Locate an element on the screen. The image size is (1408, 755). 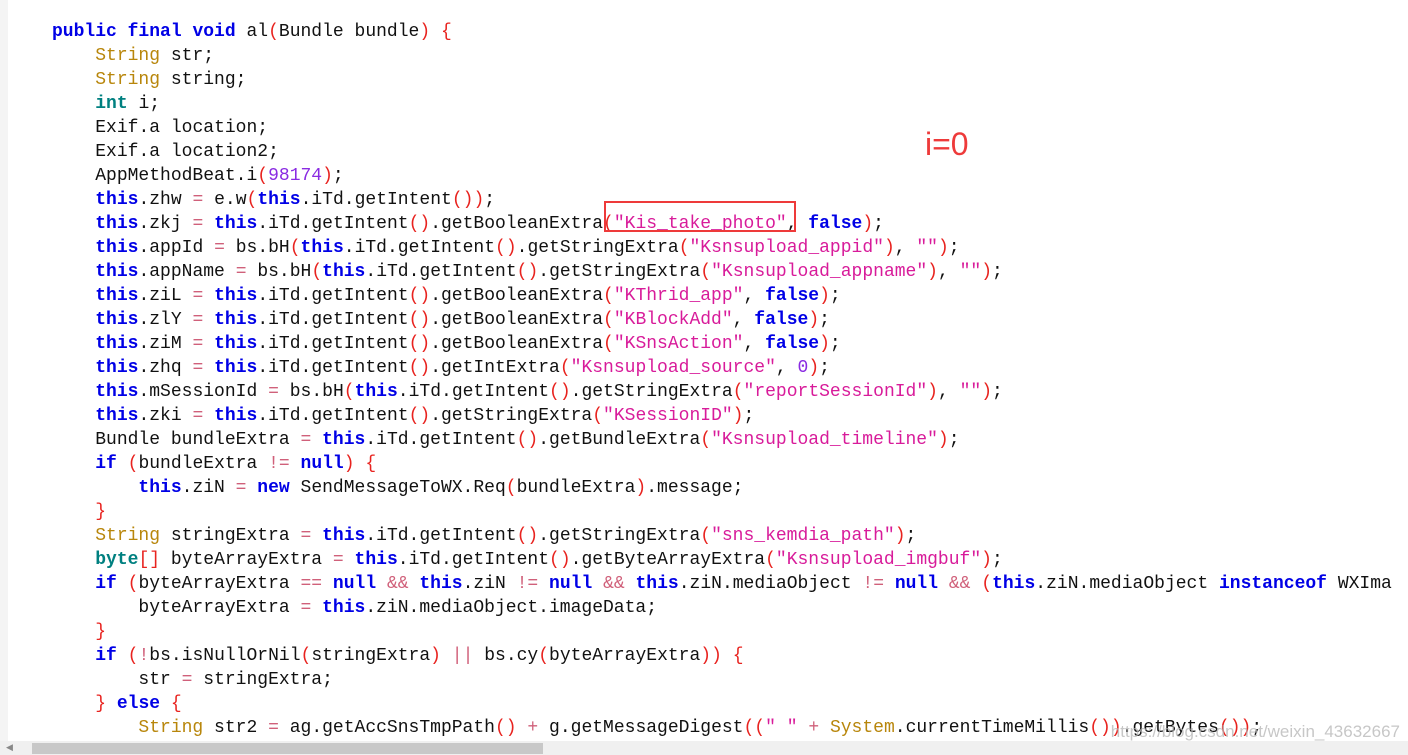
identifier: e is located at coordinates (219, 200).